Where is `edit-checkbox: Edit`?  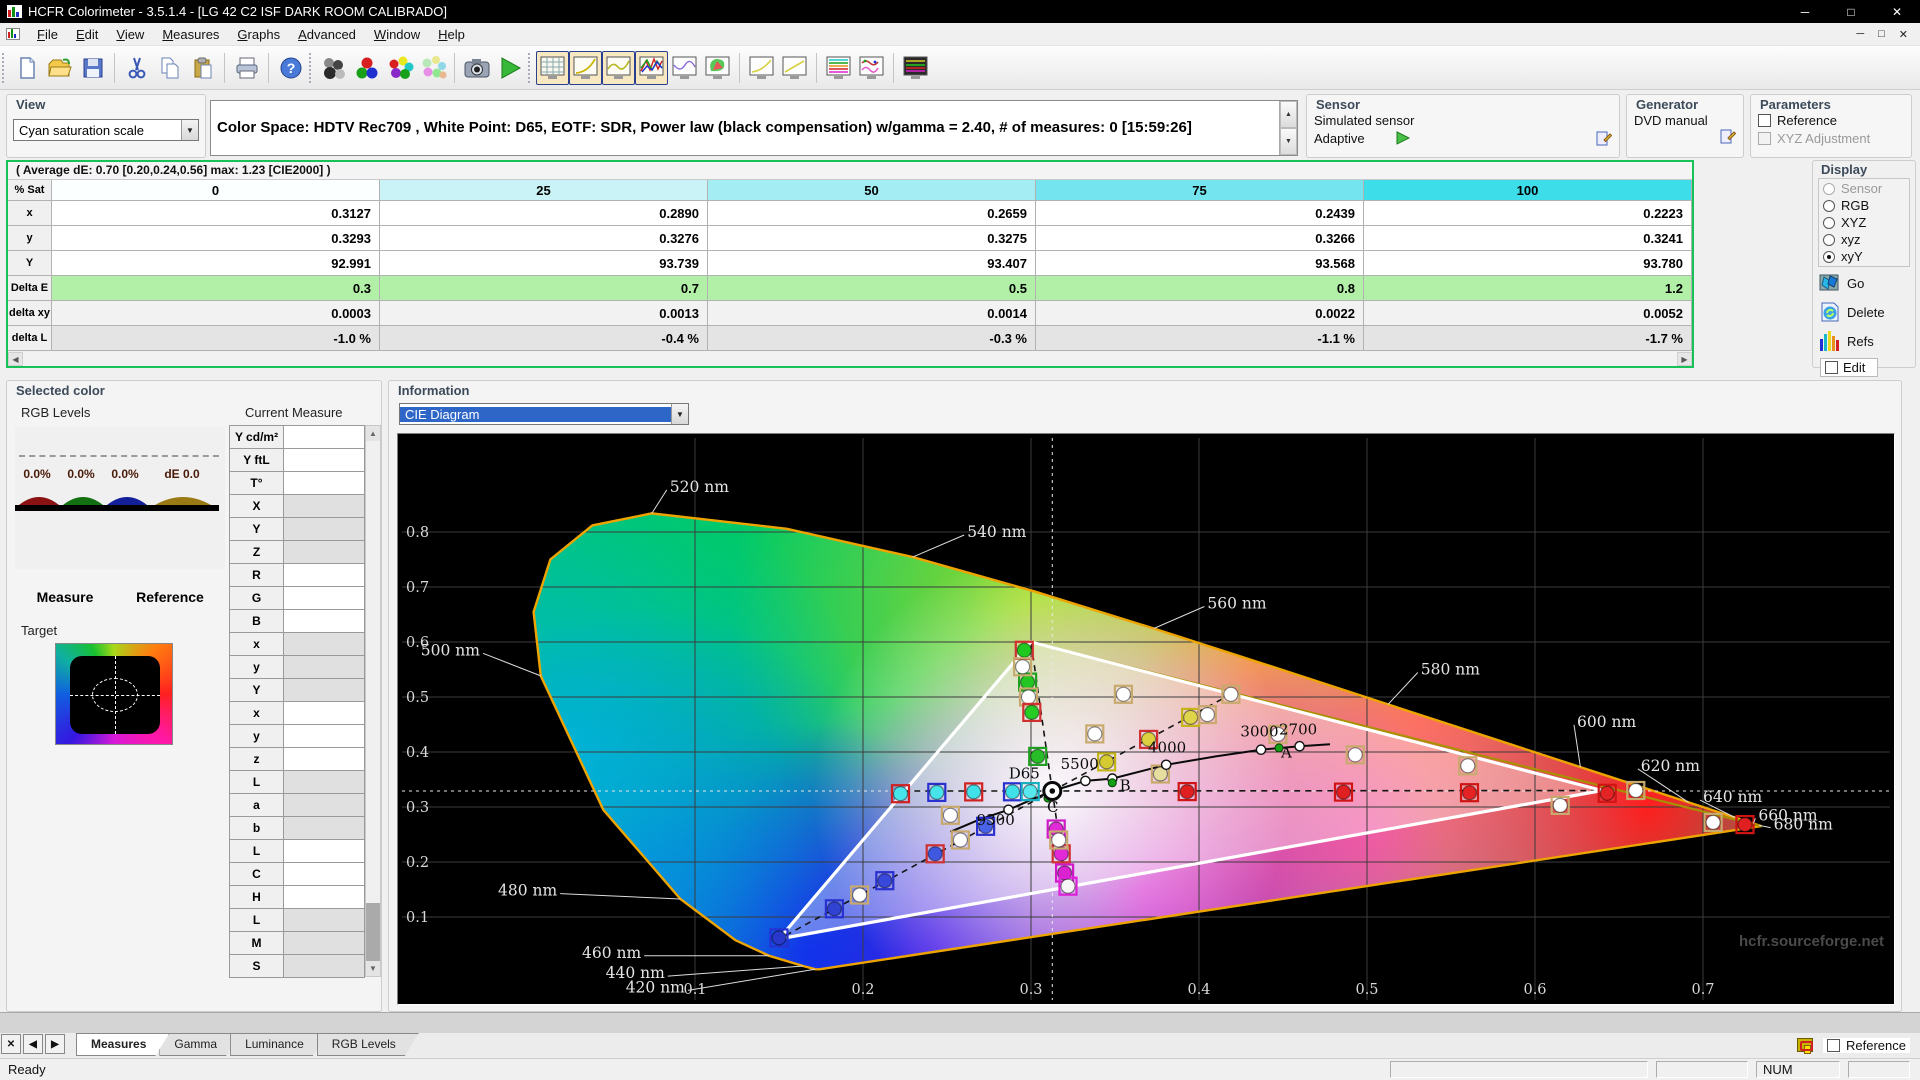 edit-checkbox: Edit is located at coordinates (1849, 367).